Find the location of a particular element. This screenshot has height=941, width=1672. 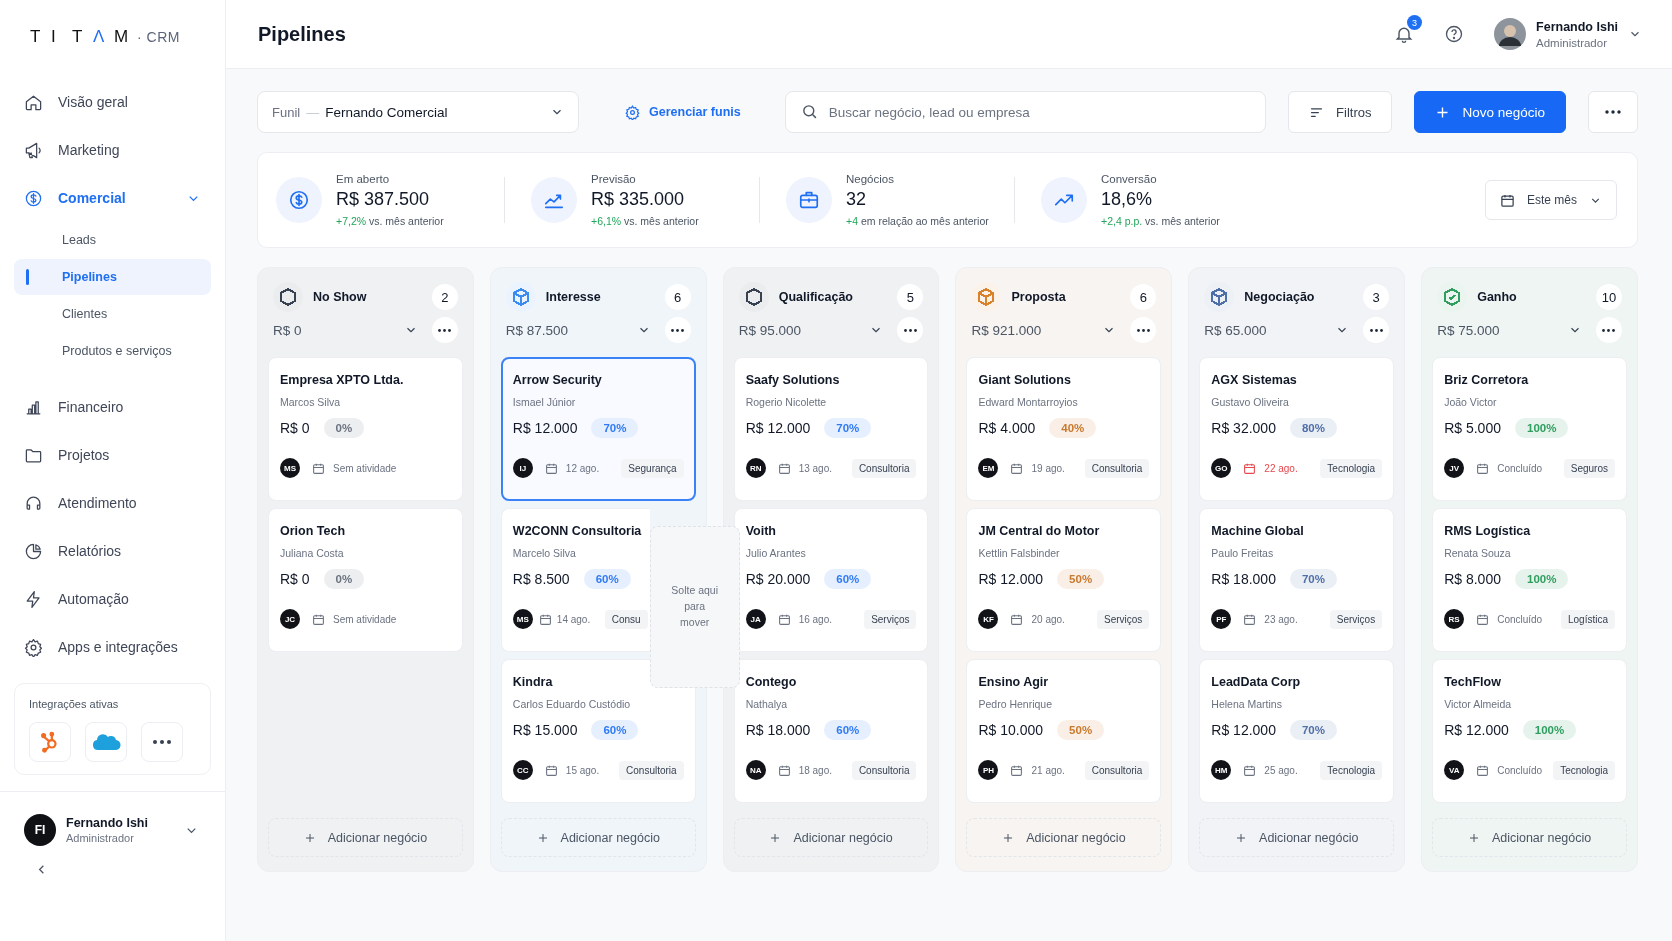

nav-item: Relatórios is located at coordinates (112, 551).